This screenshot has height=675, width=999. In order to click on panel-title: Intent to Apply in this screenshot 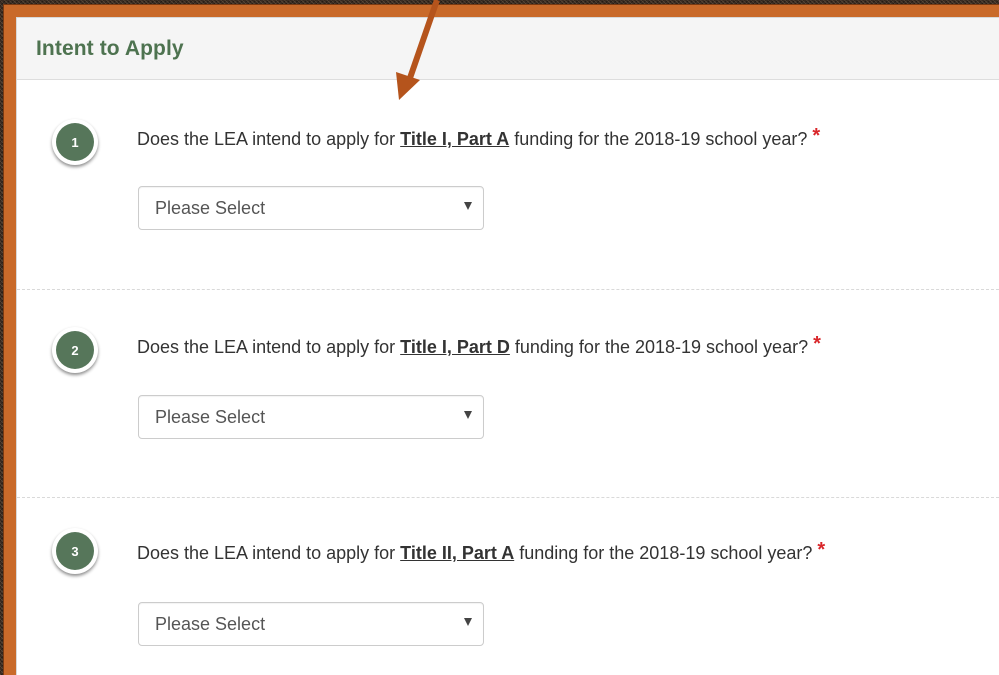, I will do `click(110, 48)`.